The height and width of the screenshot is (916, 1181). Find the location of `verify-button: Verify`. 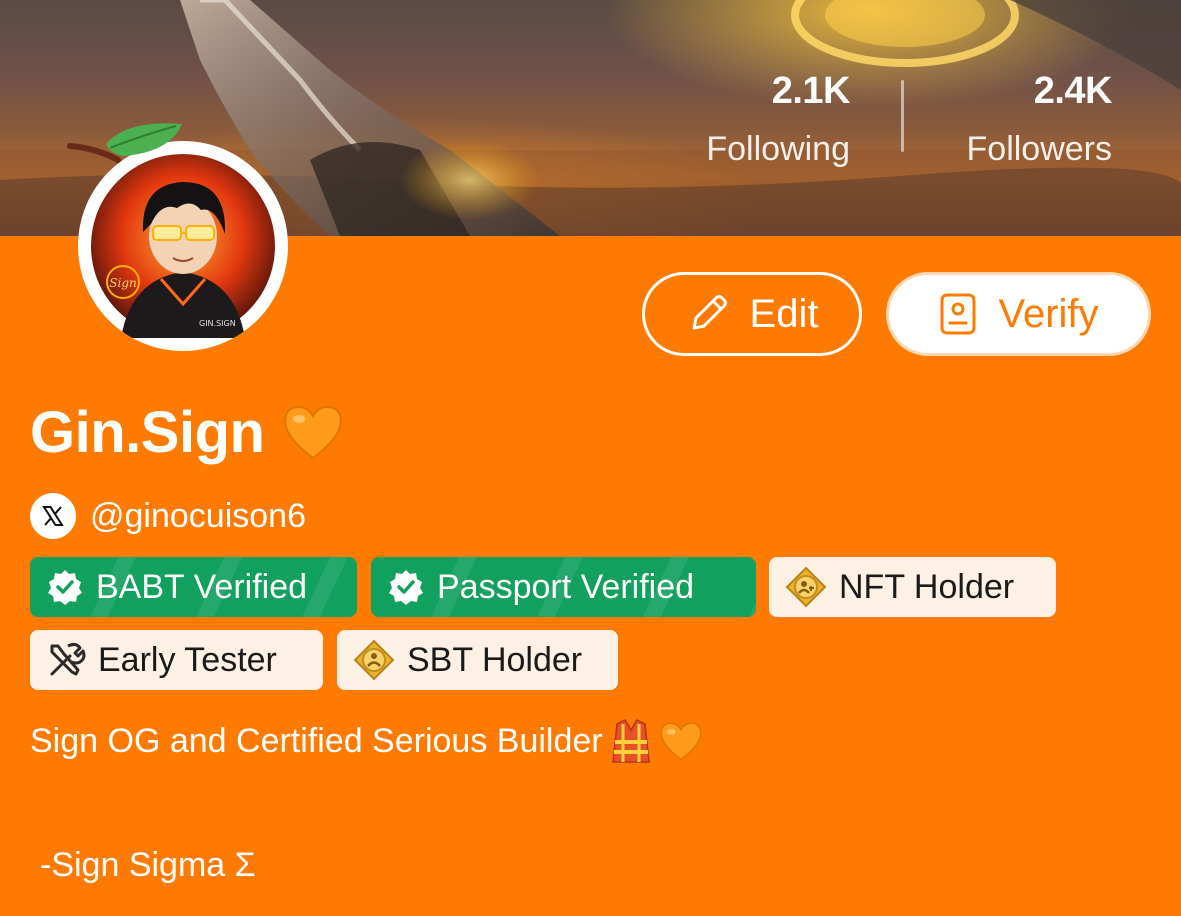

verify-button: Verify is located at coordinates (1018, 314).